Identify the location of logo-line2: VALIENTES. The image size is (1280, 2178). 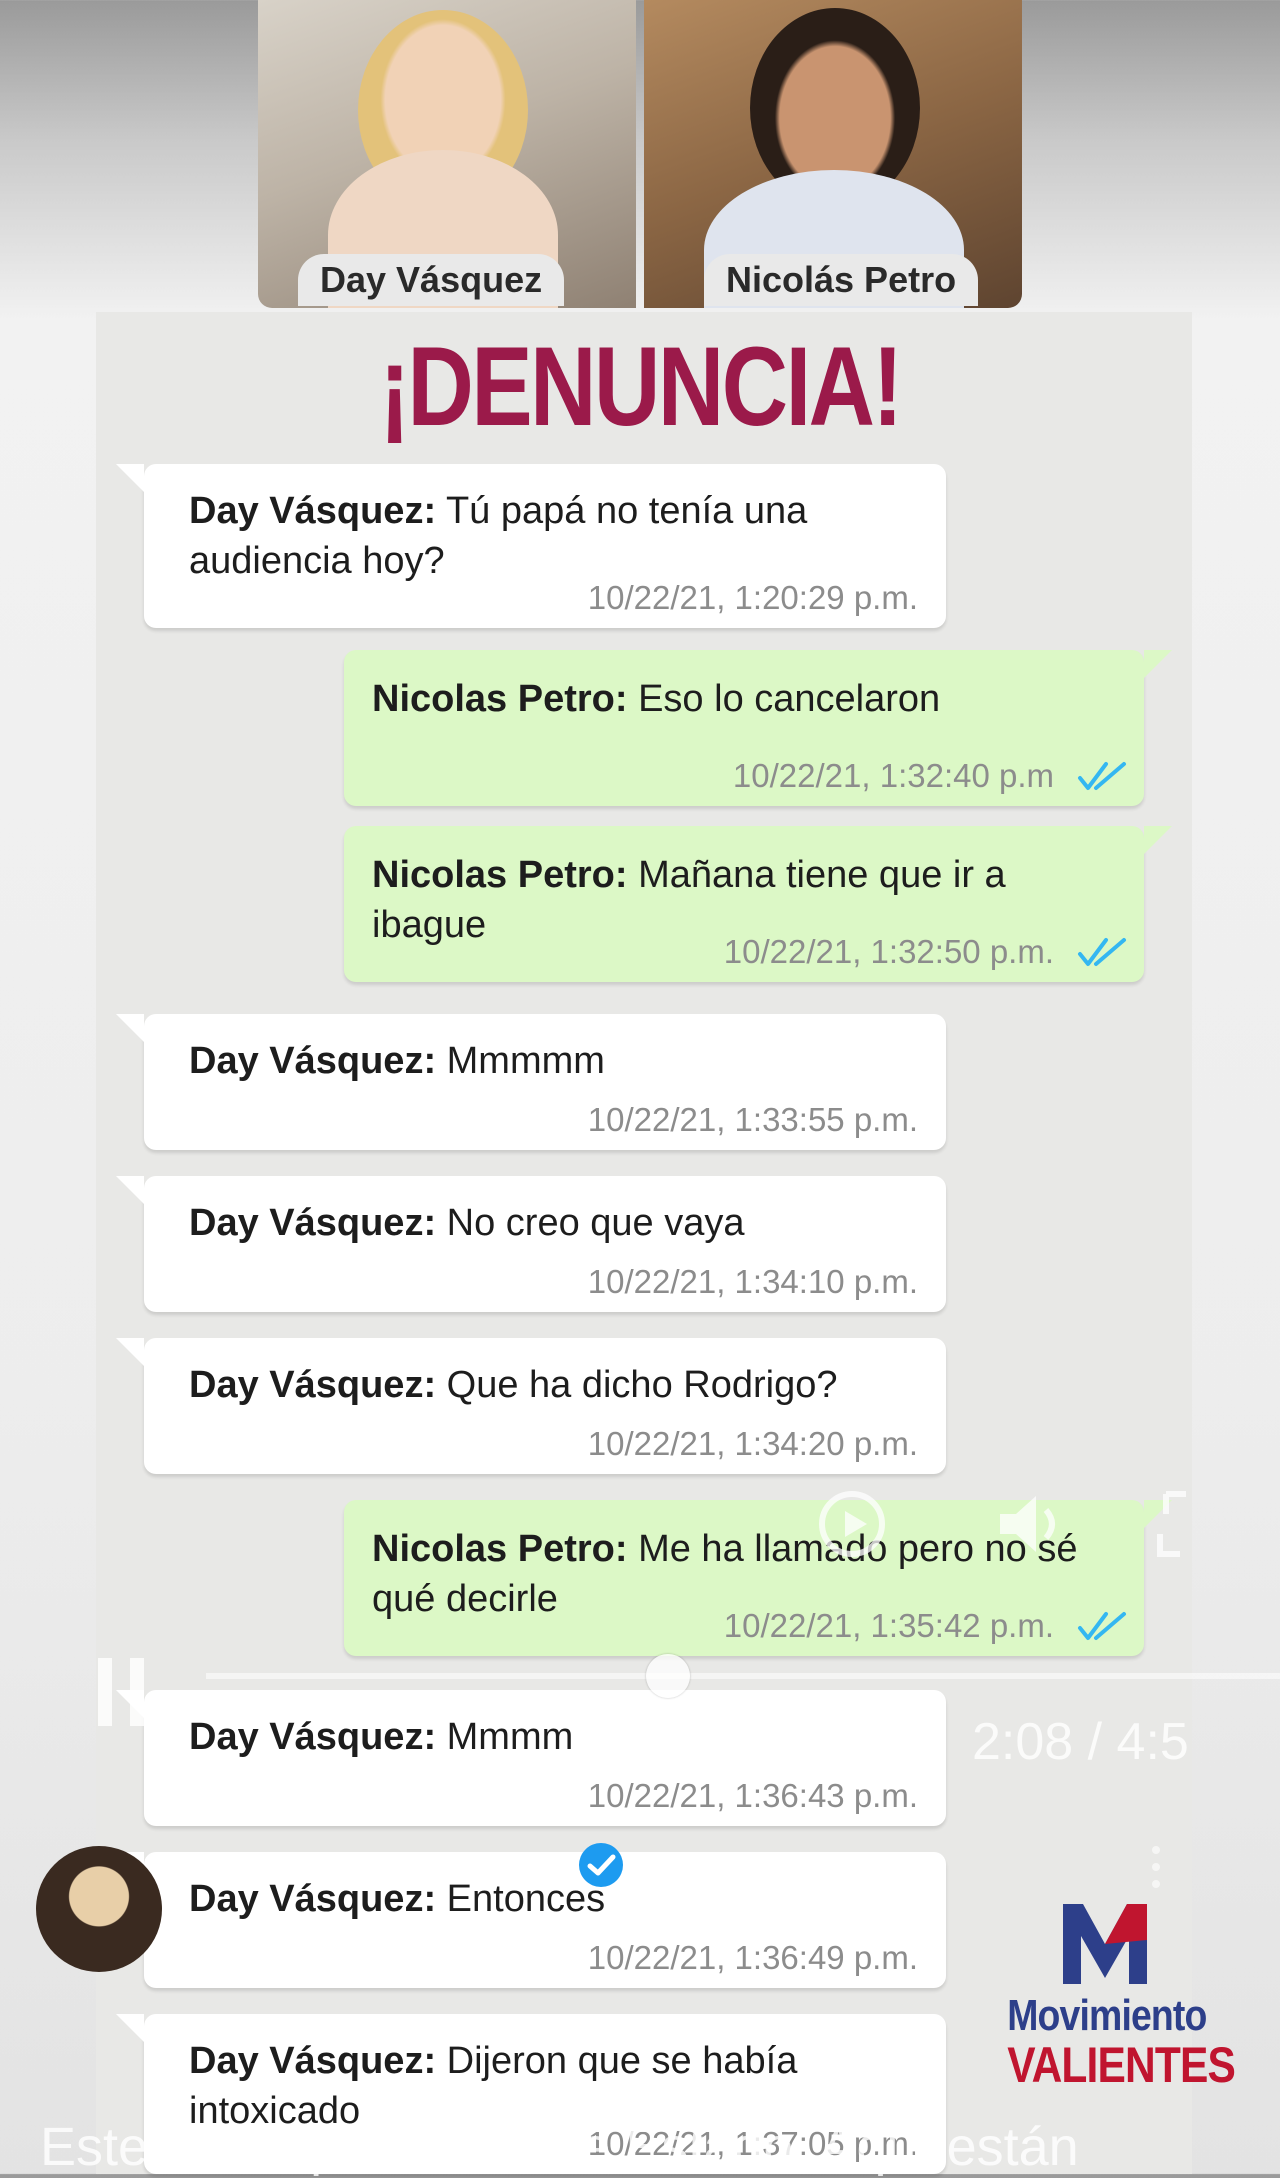
(1121, 2065).